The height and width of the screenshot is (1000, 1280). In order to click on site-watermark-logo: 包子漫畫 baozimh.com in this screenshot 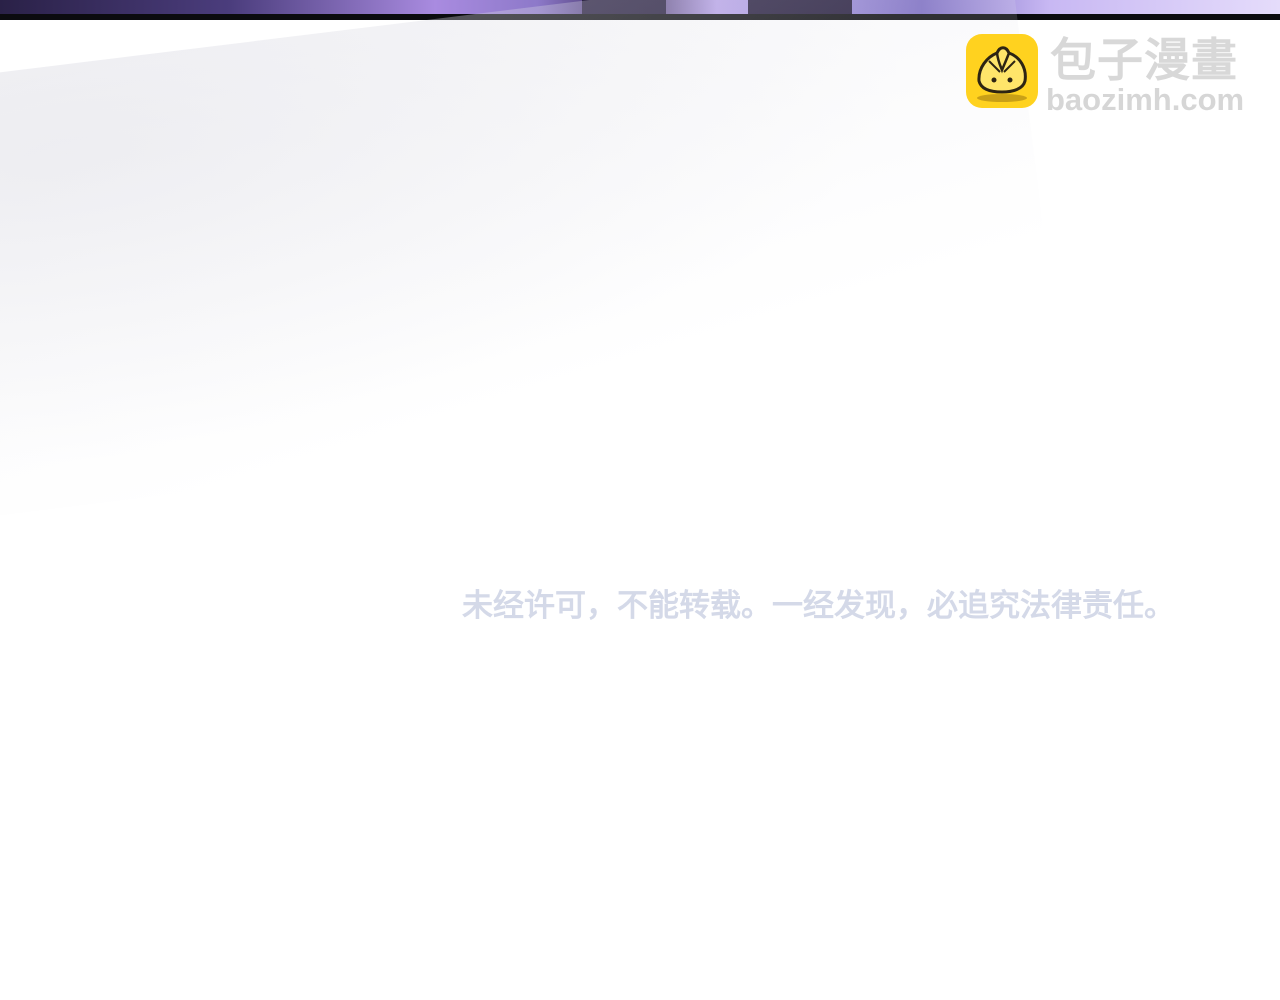, I will do `click(1110, 75)`.